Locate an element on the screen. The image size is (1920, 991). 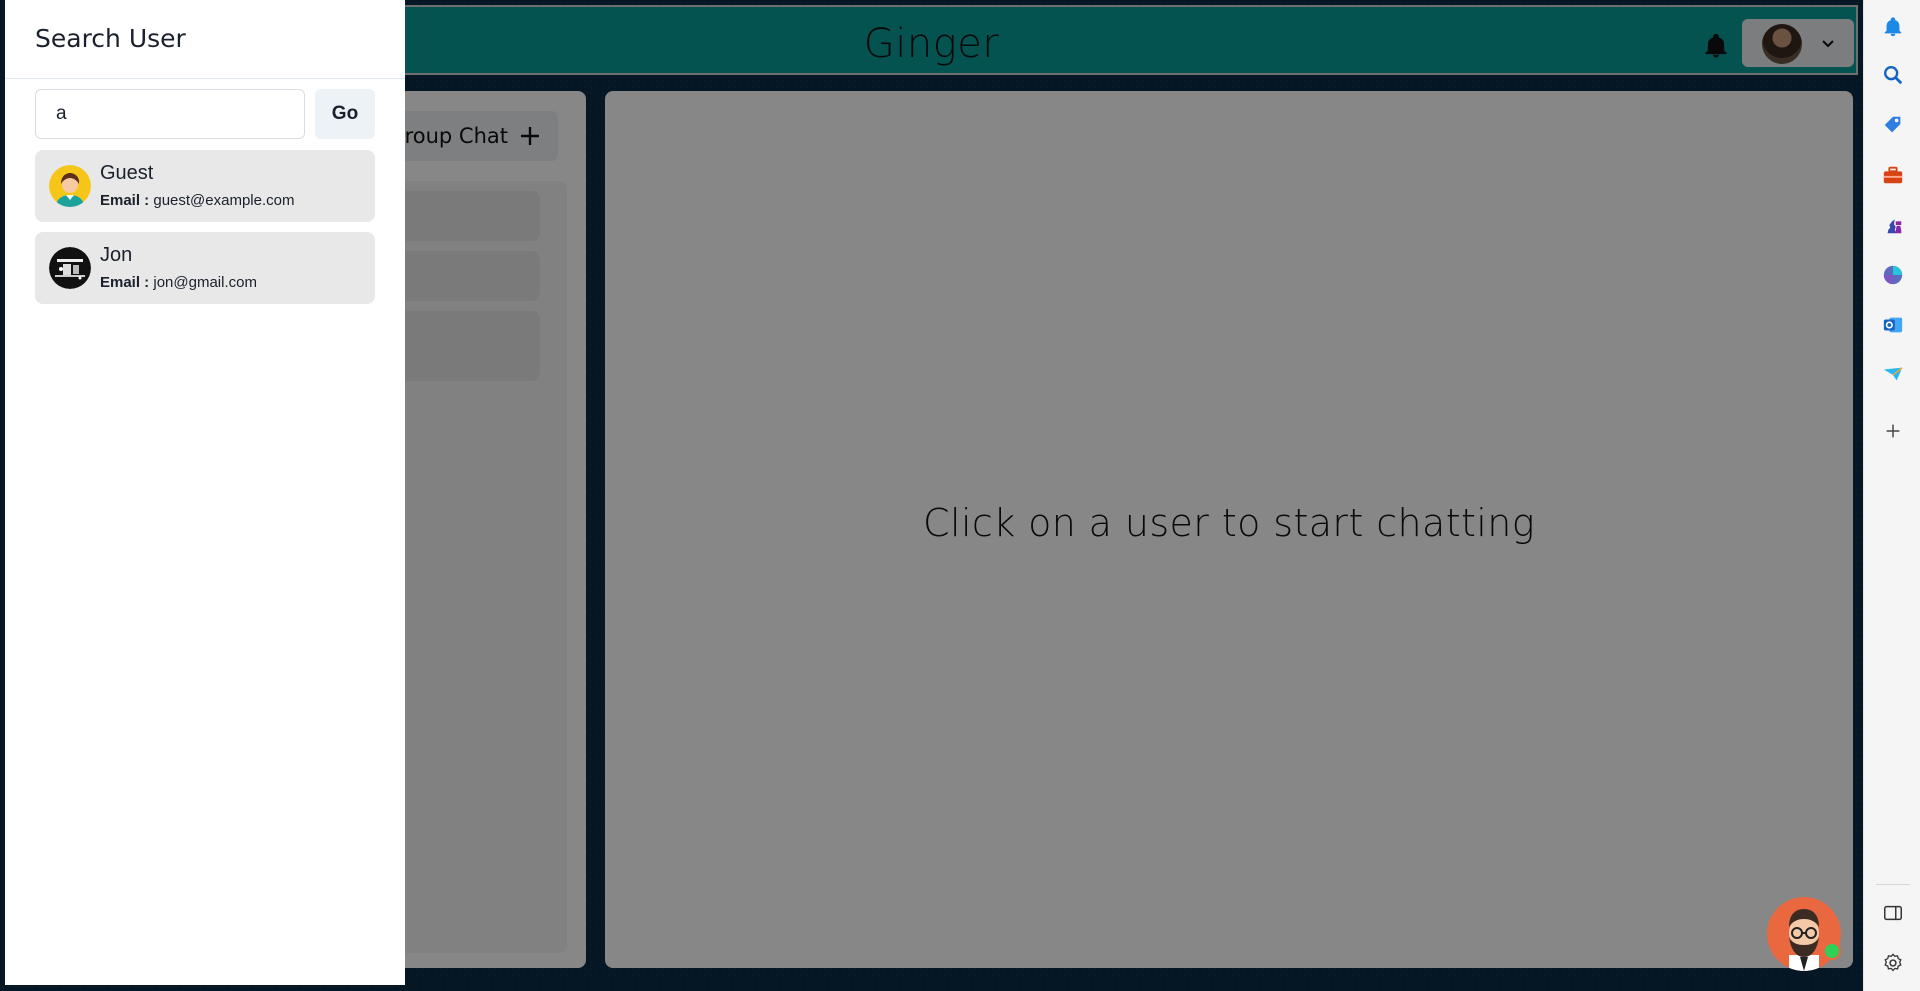
settings-icon is located at coordinates (1893, 963).